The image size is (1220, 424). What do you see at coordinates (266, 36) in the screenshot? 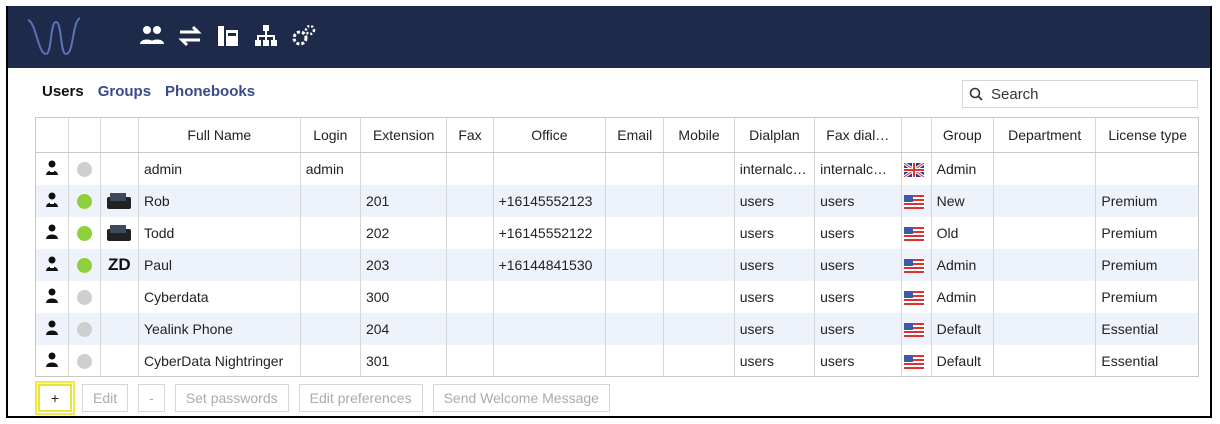
I see `hierarchy-icon` at bounding box center [266, 36].